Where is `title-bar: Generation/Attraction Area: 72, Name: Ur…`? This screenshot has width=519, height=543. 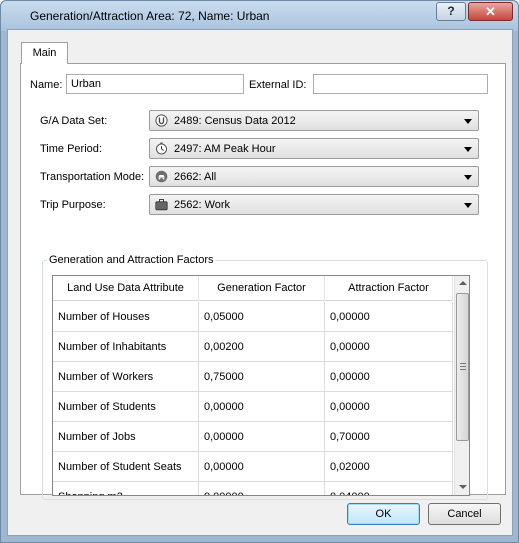
title-bar: Generation/Attraction Area: 72, Name: Ur… is located at coordinates (259, 16).